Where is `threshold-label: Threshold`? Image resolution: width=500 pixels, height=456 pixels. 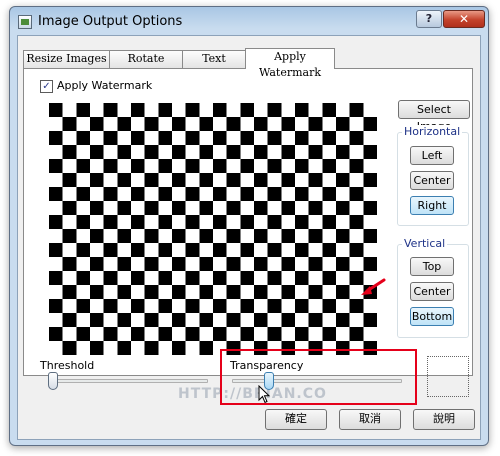
threshold-label: Threshold is located at coordinates (67, 365).